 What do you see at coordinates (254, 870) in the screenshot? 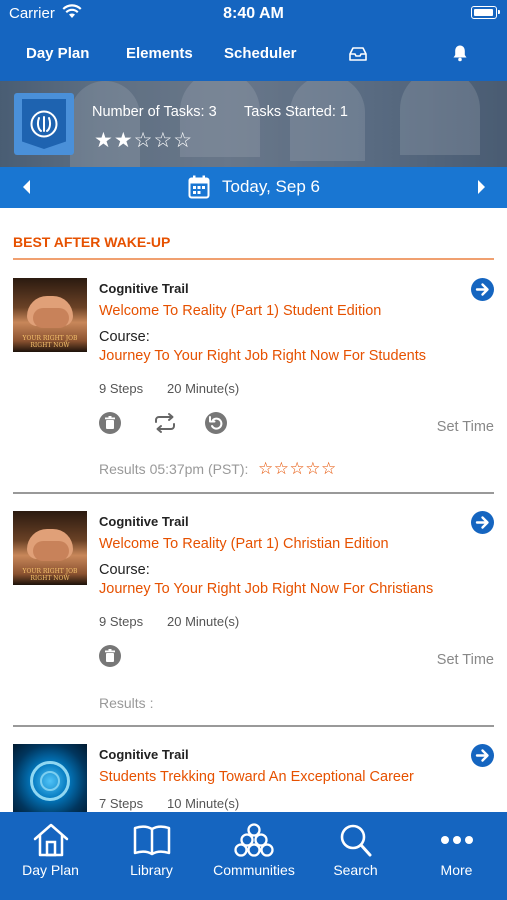
I see `nav-label: Communities` at bounding box center [254, 870].